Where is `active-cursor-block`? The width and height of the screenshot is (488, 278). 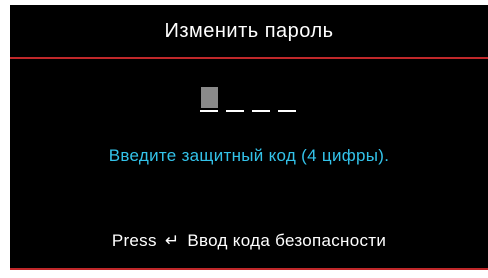
active-cursor-block is located at coordinates (209, 97).